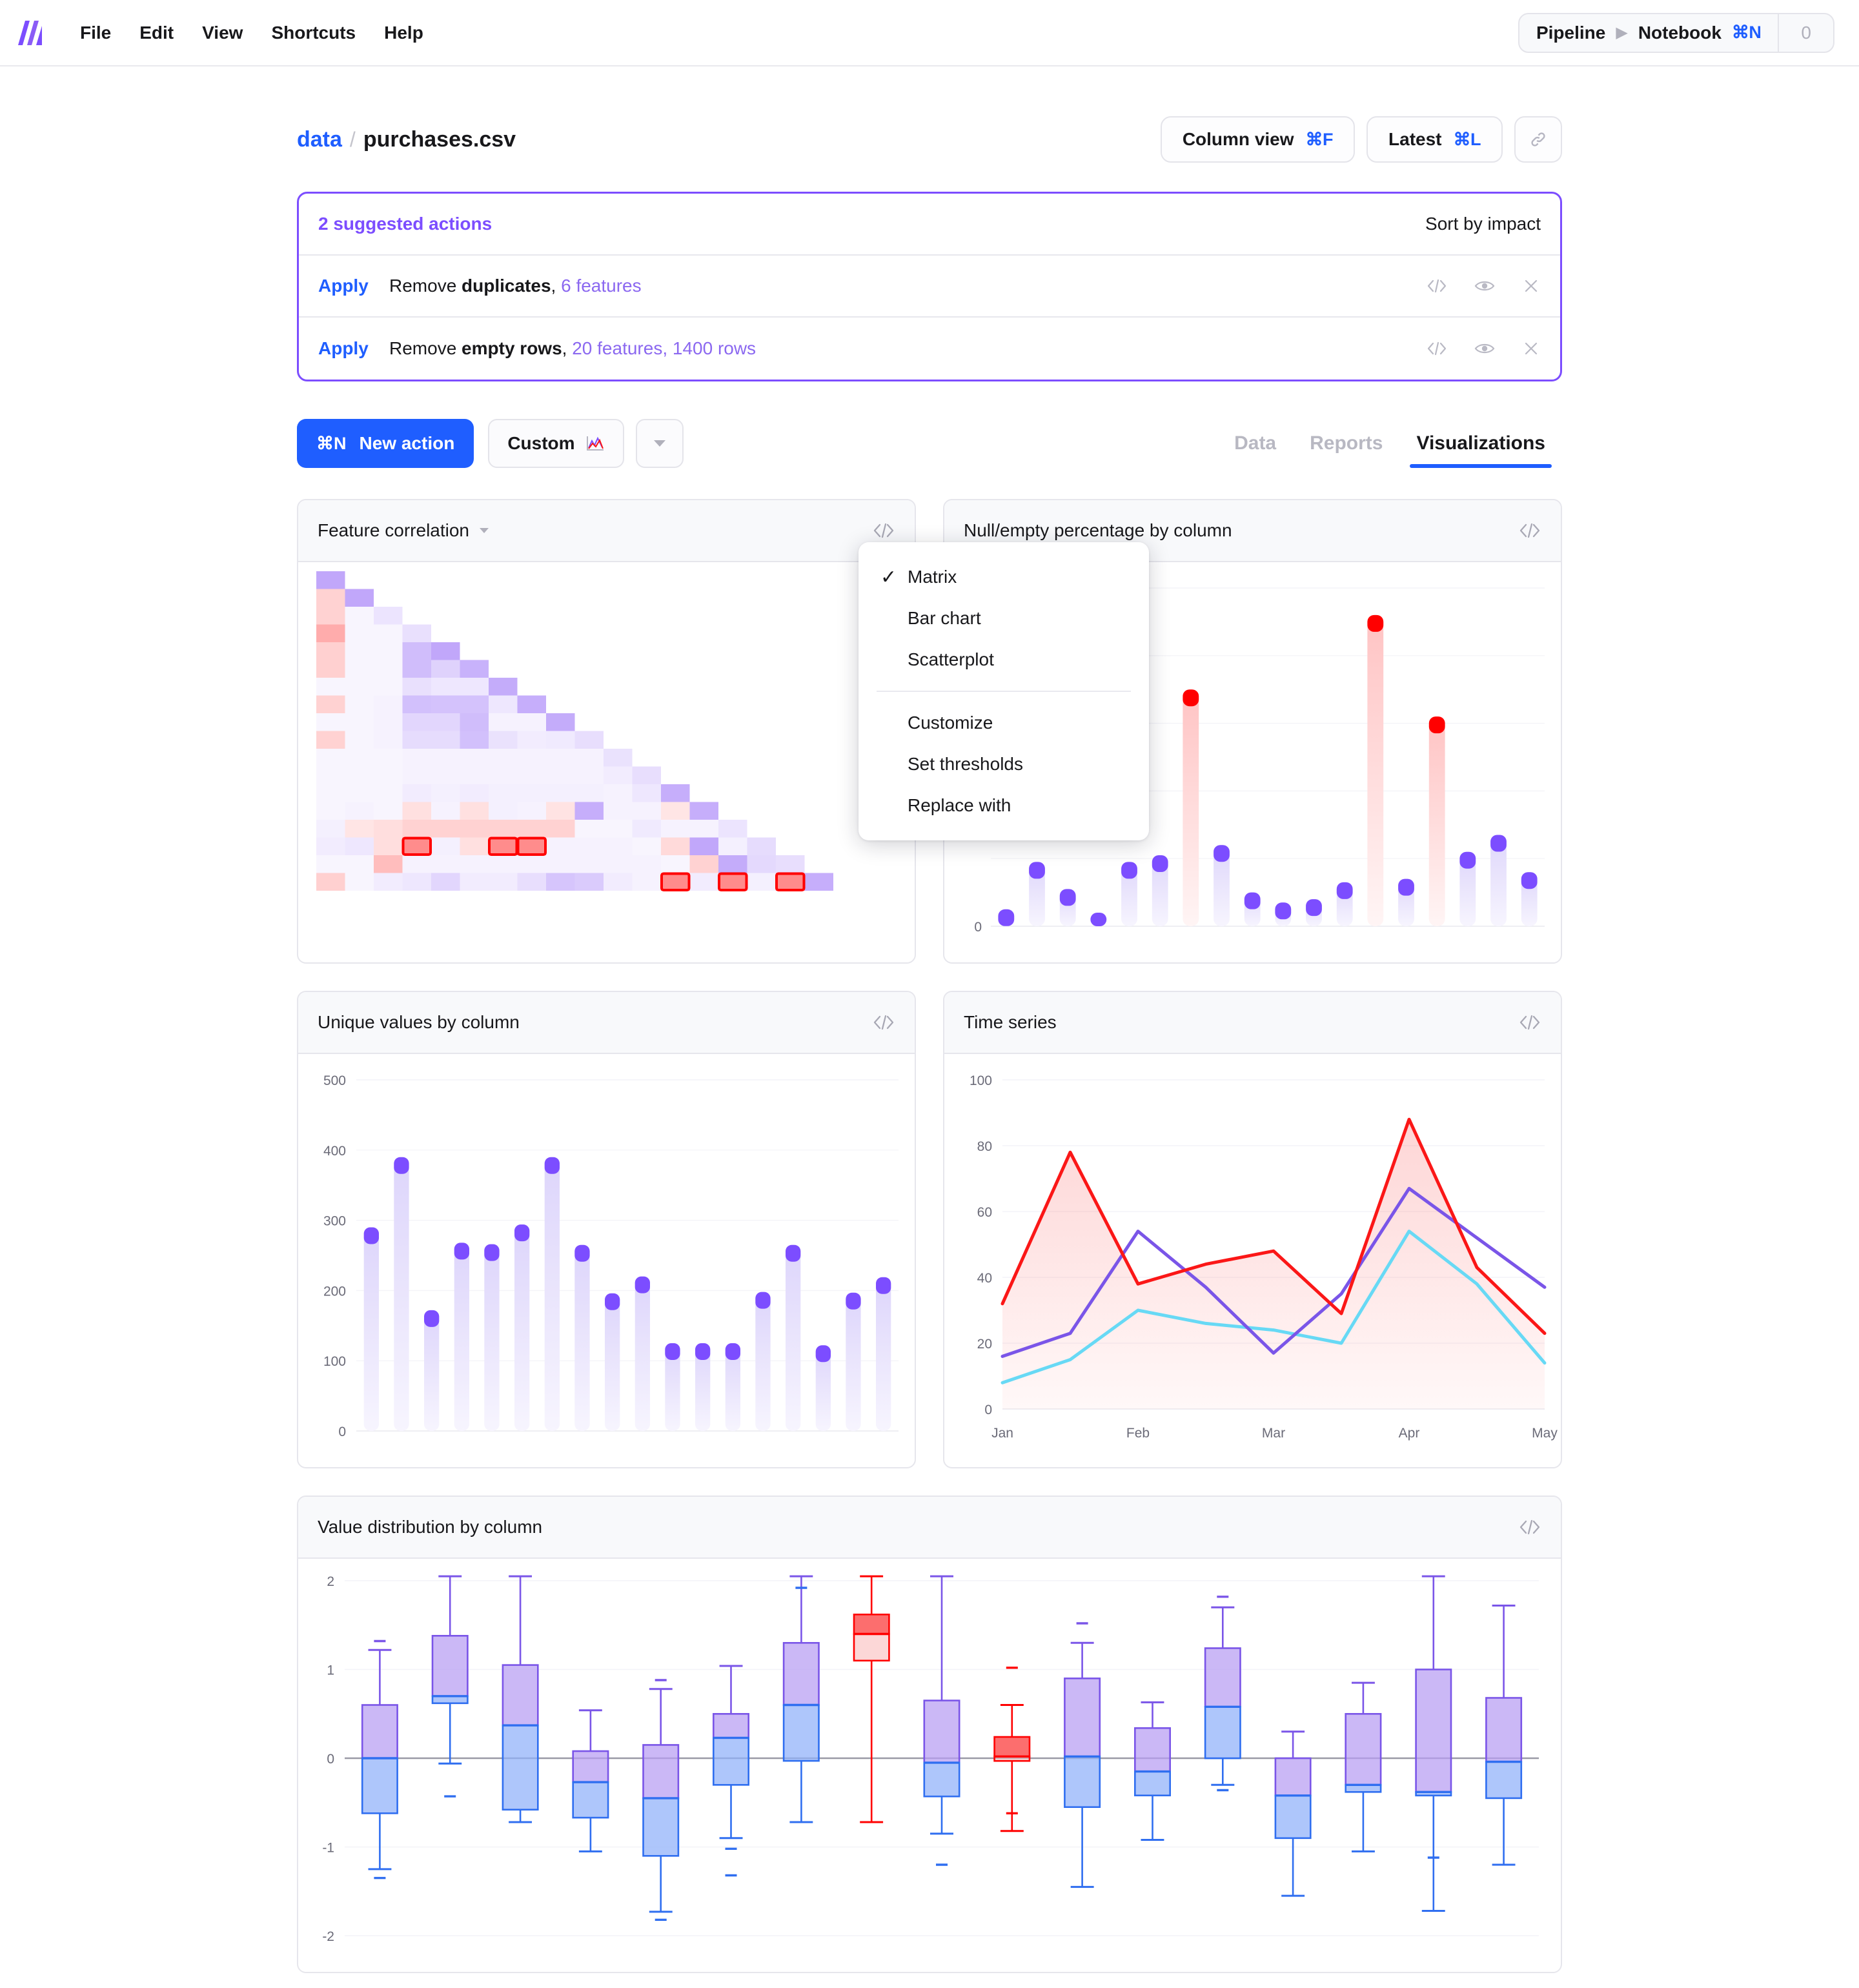  Describe the element at coordinates (353, 348) in the screenshot. I see `apply-button: Apply` at that location.